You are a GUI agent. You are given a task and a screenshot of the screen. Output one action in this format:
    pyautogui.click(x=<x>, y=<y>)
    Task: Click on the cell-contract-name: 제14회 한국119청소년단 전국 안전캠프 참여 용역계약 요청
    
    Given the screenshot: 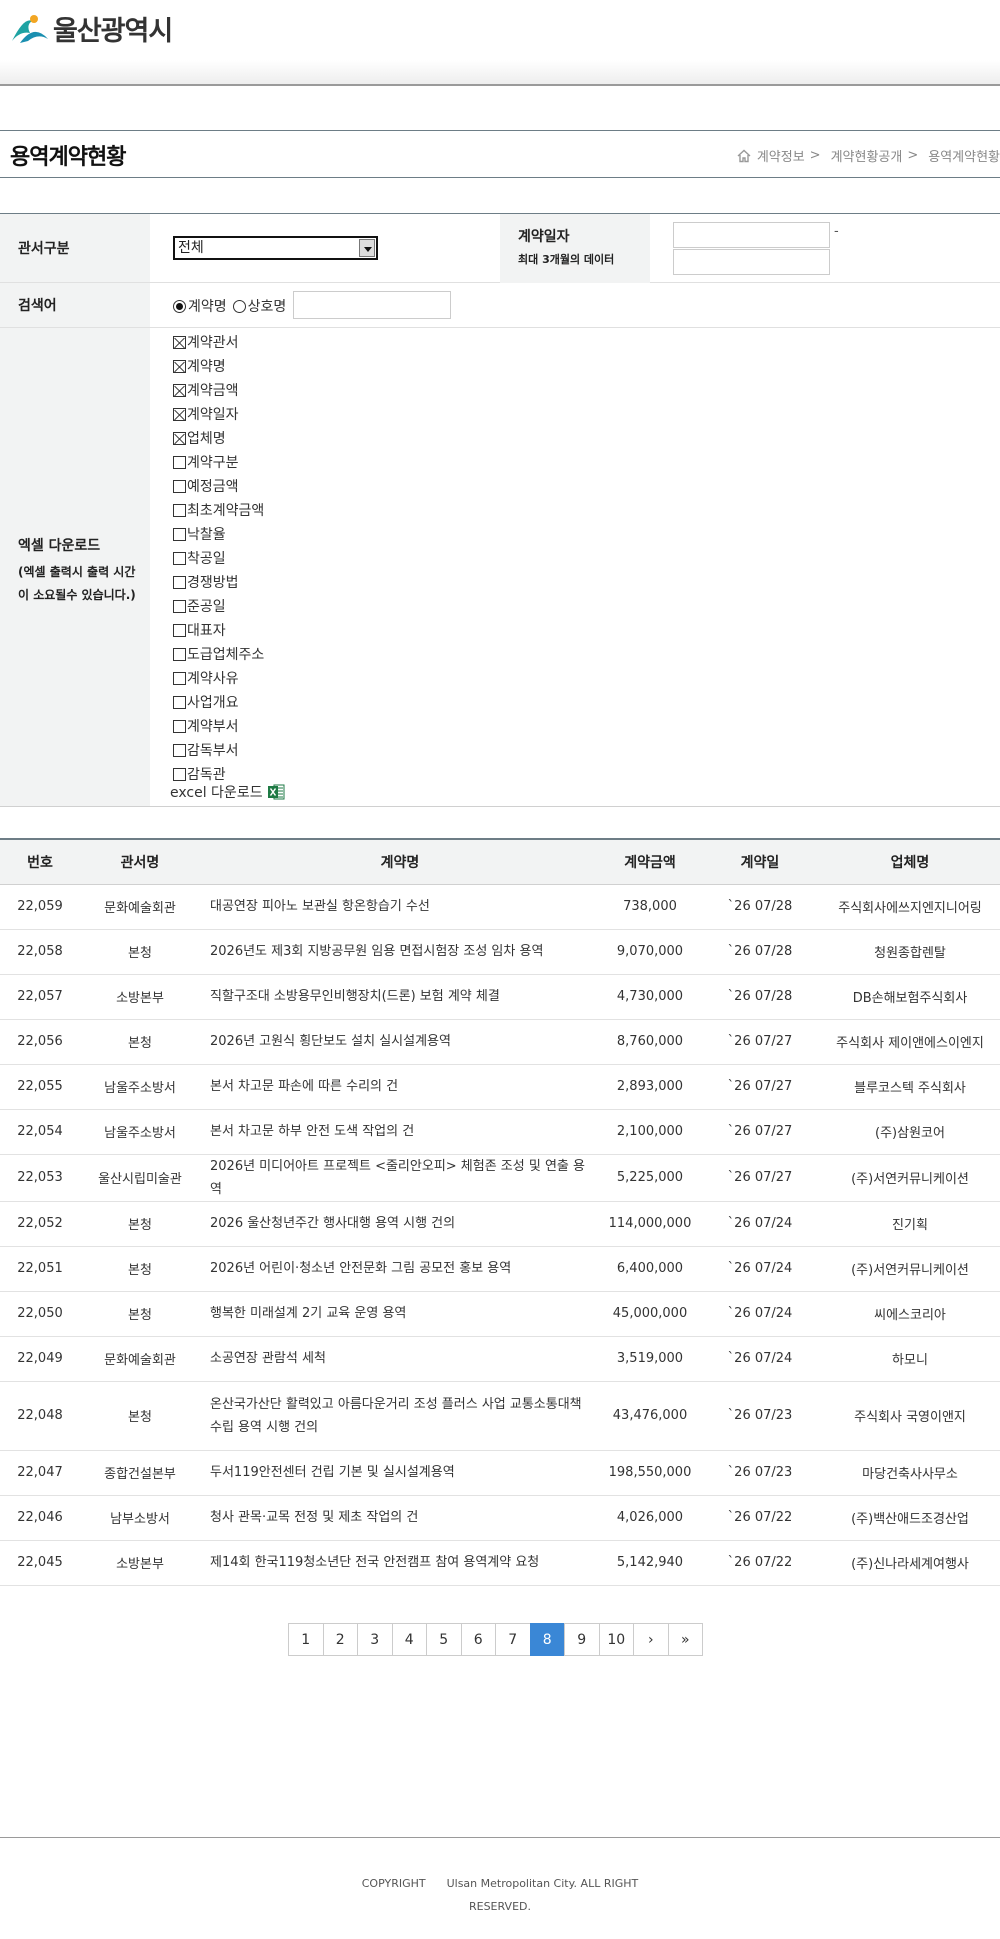 What is the action you would take?
    pyautogui.click(x=400, y=1563)
    